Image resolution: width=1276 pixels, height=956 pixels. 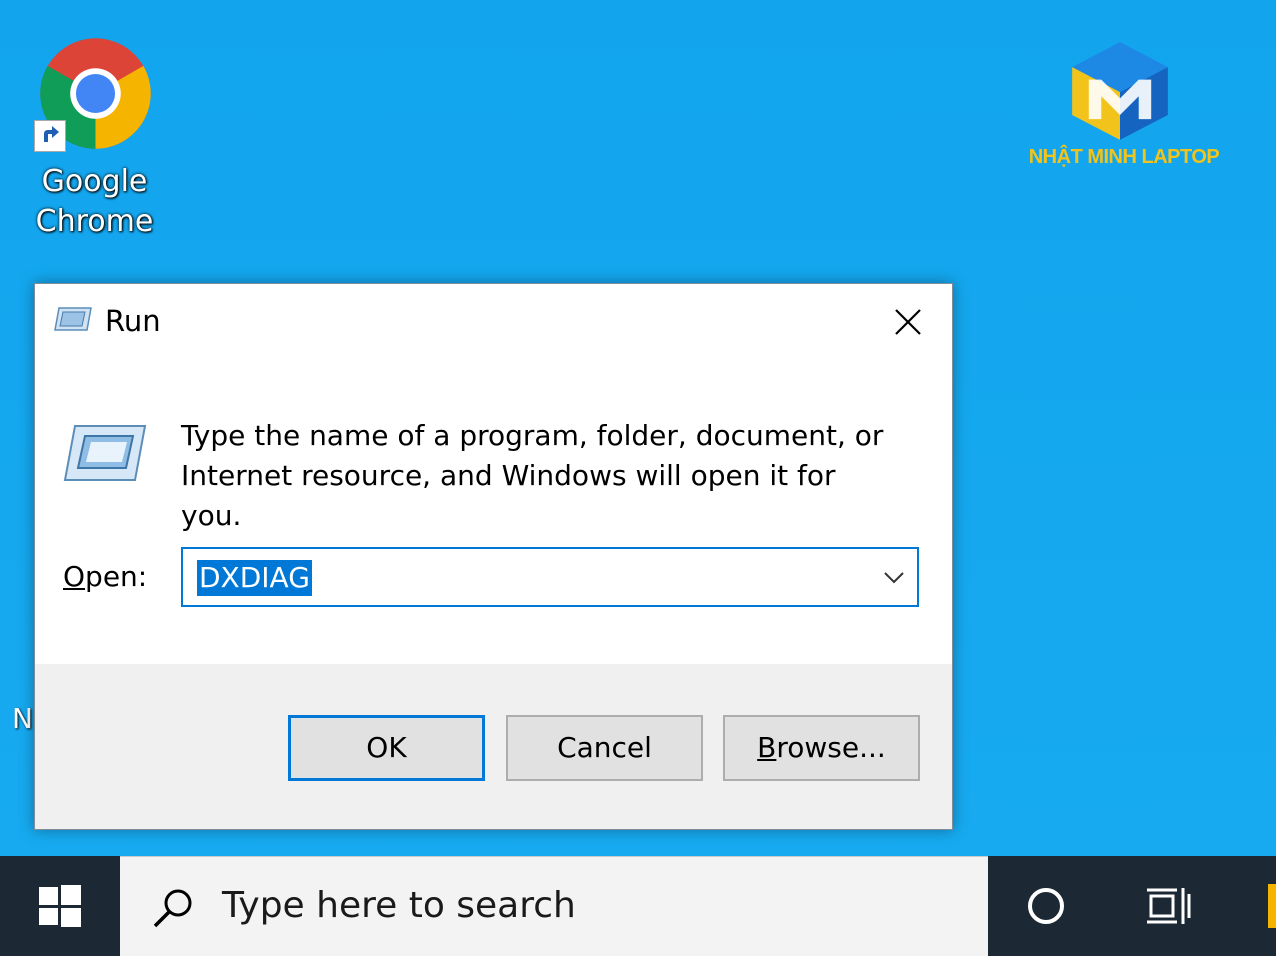 I want to click on run-large-icon, so click(x=105, y=453).